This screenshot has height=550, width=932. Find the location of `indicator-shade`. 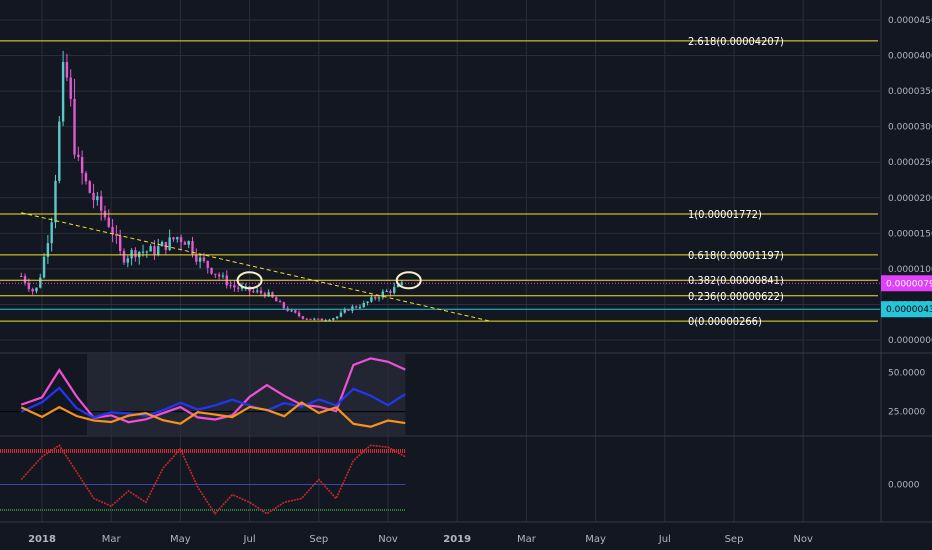

indicator-shade is located at coordinates (246, 394).